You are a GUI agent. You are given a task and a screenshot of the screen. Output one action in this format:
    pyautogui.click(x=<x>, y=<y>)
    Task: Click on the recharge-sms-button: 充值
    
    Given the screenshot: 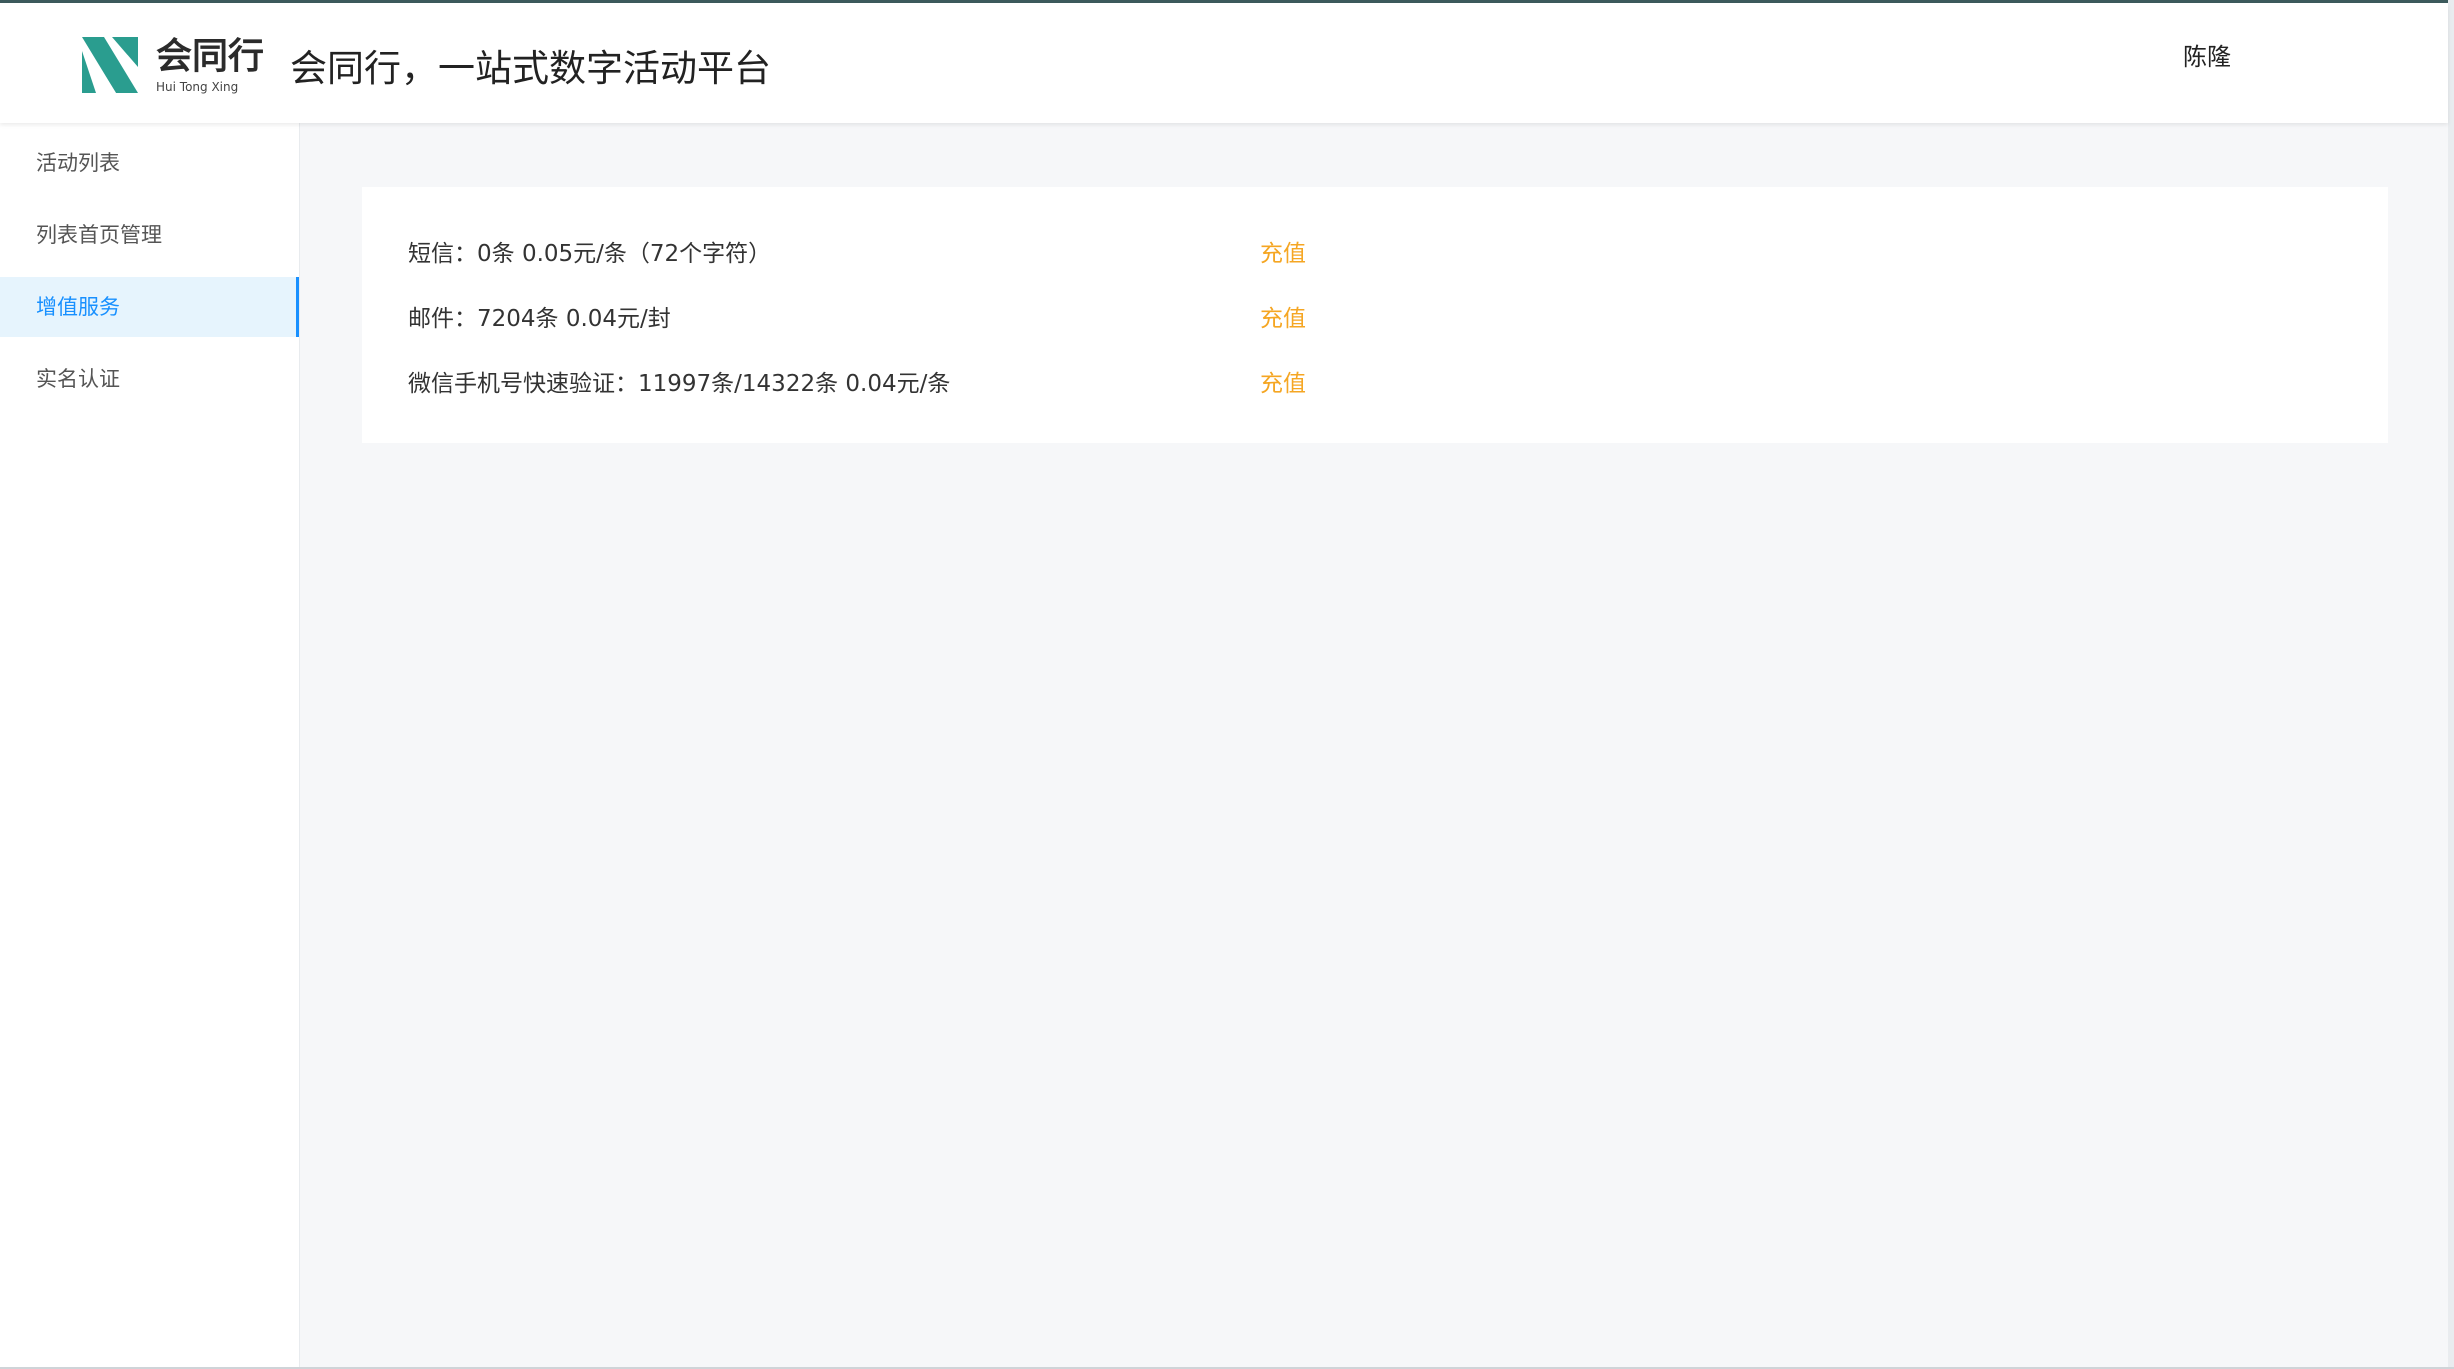 What is the action you would take?
    pyautogui.click(x=1283, y=254)
    